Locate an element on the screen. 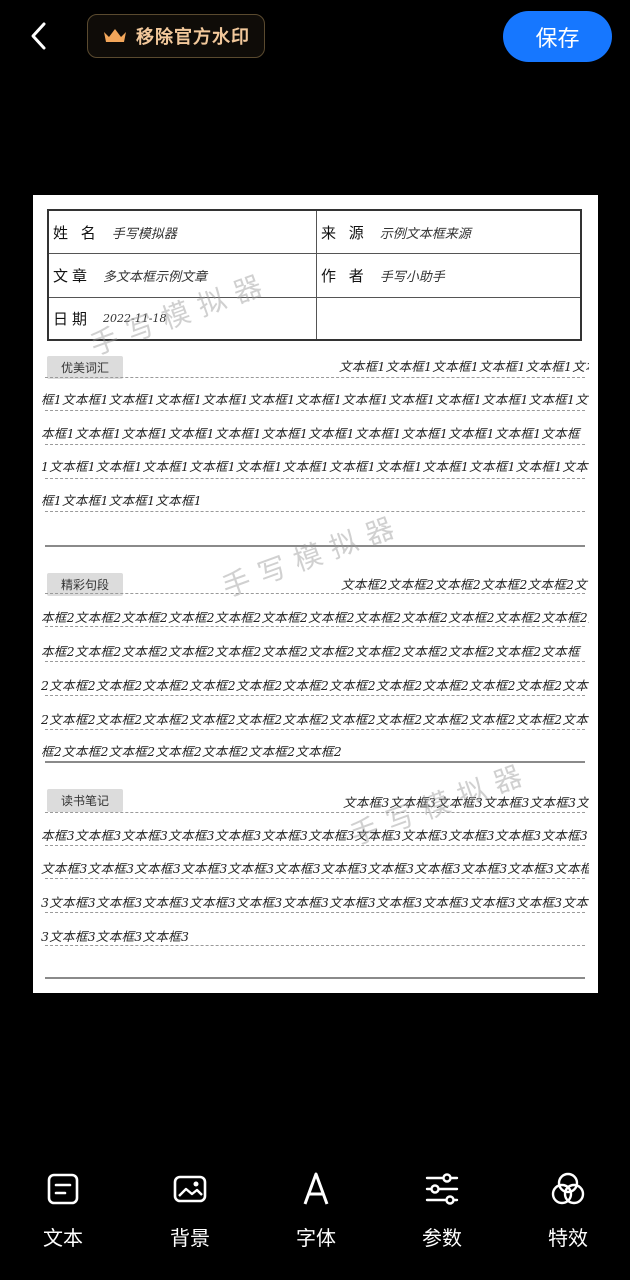 This screenshot has height=1280, width=630. tool-background: 背景 is located at coordinates (190, 1210).